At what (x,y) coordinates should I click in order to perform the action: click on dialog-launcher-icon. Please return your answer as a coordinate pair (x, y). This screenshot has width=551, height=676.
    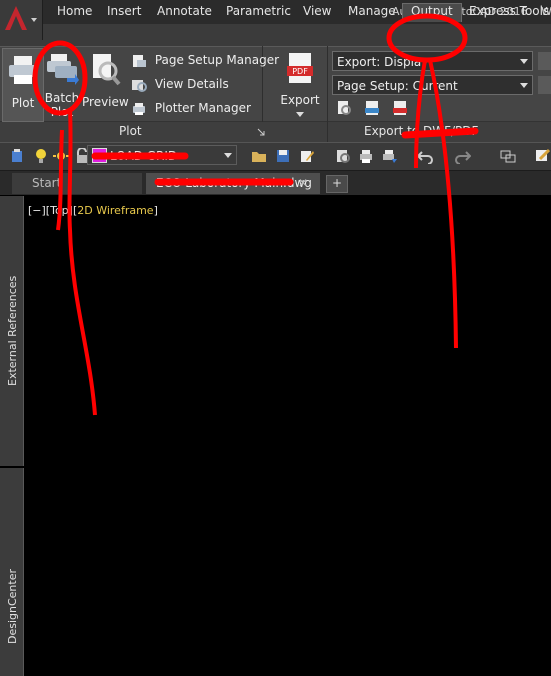
    Looking at the image, I should click on (261, 132).